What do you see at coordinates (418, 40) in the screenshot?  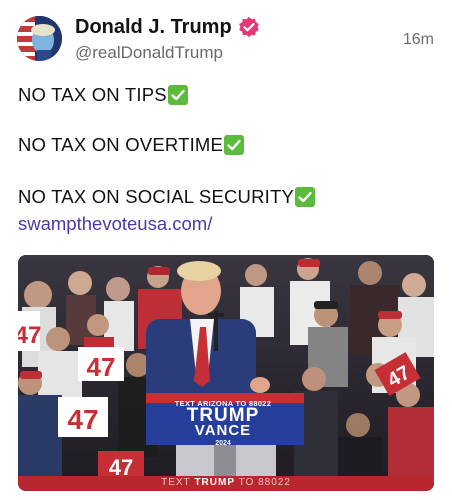 I see `post-timestamp: 16m` at bounding box center [418, 40].